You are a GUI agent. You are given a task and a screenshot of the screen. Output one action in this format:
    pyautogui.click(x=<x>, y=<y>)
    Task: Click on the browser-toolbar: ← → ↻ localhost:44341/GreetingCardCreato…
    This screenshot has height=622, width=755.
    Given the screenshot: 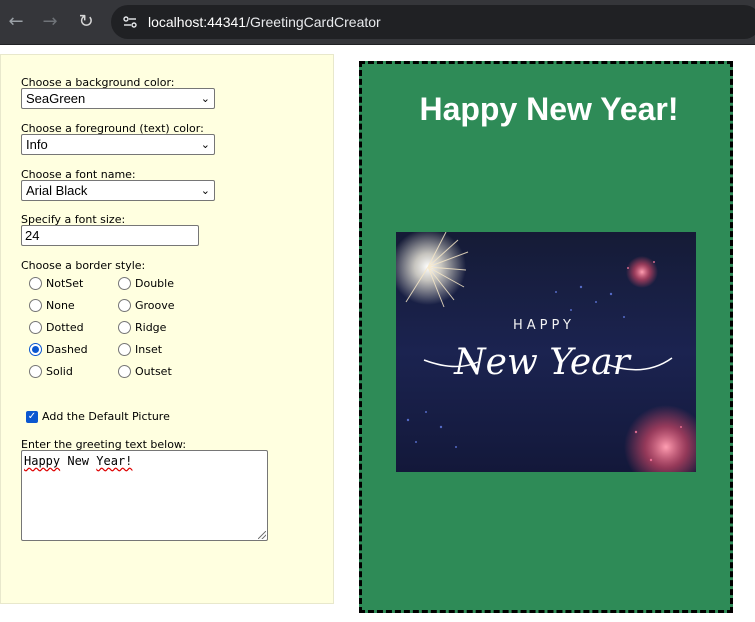 What is the action you would take?
    pyautogui.click(x=377, y=22)
    